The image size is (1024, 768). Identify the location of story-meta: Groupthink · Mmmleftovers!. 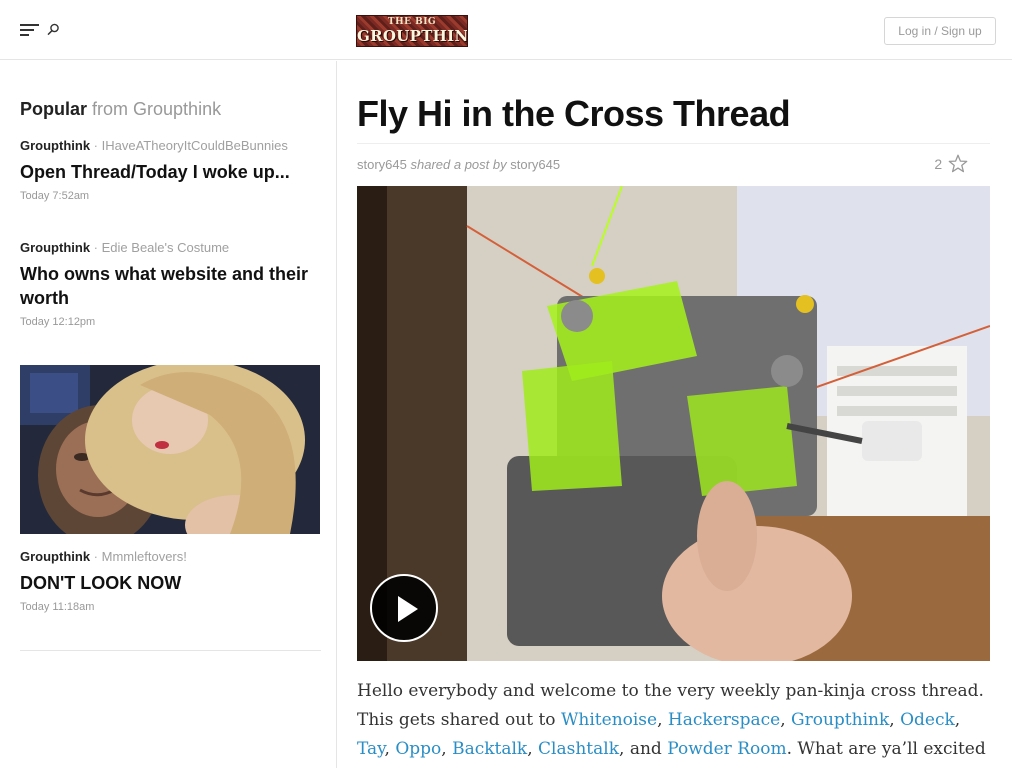
(170, 556).